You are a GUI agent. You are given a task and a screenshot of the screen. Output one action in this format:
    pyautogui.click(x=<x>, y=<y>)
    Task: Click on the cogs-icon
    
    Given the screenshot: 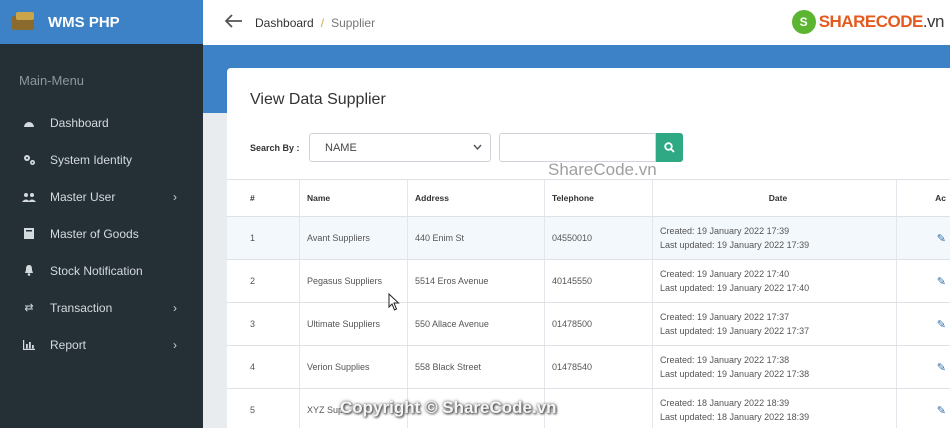 What is the action you would take?
    pyautogui.click(x=29, y=160)
    